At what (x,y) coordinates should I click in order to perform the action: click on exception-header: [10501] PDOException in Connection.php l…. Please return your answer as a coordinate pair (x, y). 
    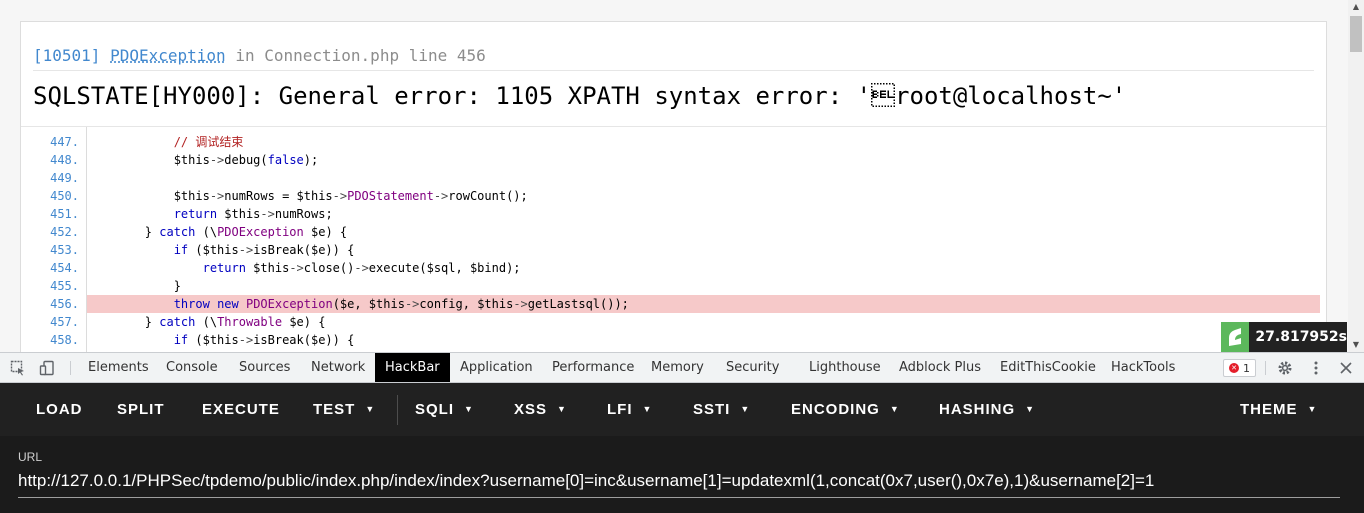
    Looking at the image, I should click on (259, 55).